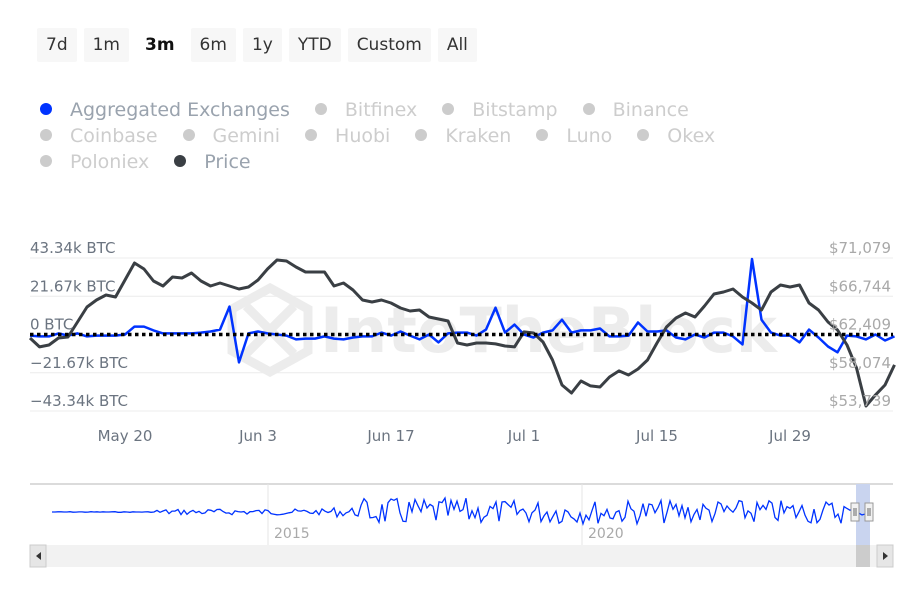 This screenshot has width=918, height=611. I want to click on navigator-tick-label: 2020, so click(606, 534).